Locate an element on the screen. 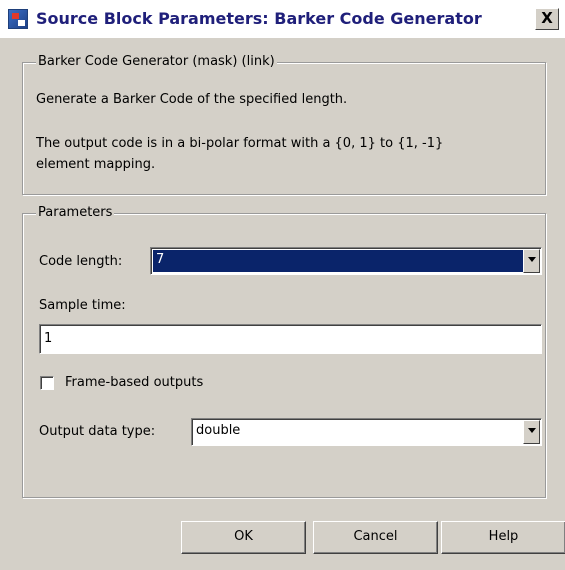 Image resolution: width=565 pixels, height=570 pixels. code-length-value: 7 is located at coordinates (346, 261).